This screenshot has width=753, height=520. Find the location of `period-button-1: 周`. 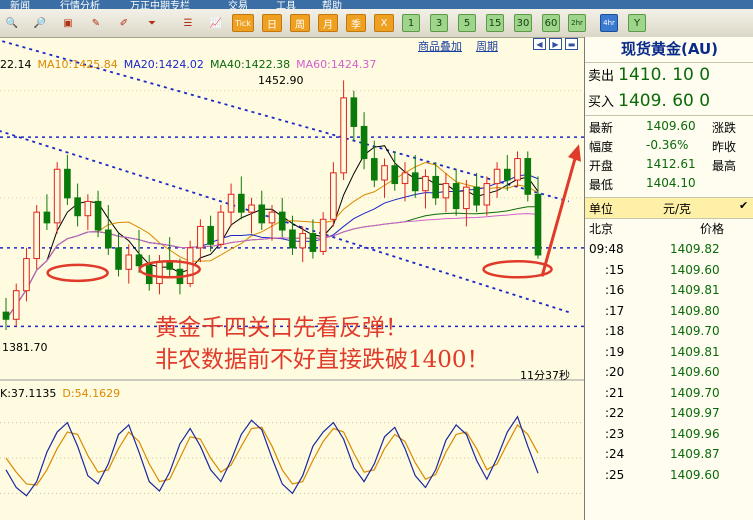

period-button-1: 周 is located at coordinates (300, 23).